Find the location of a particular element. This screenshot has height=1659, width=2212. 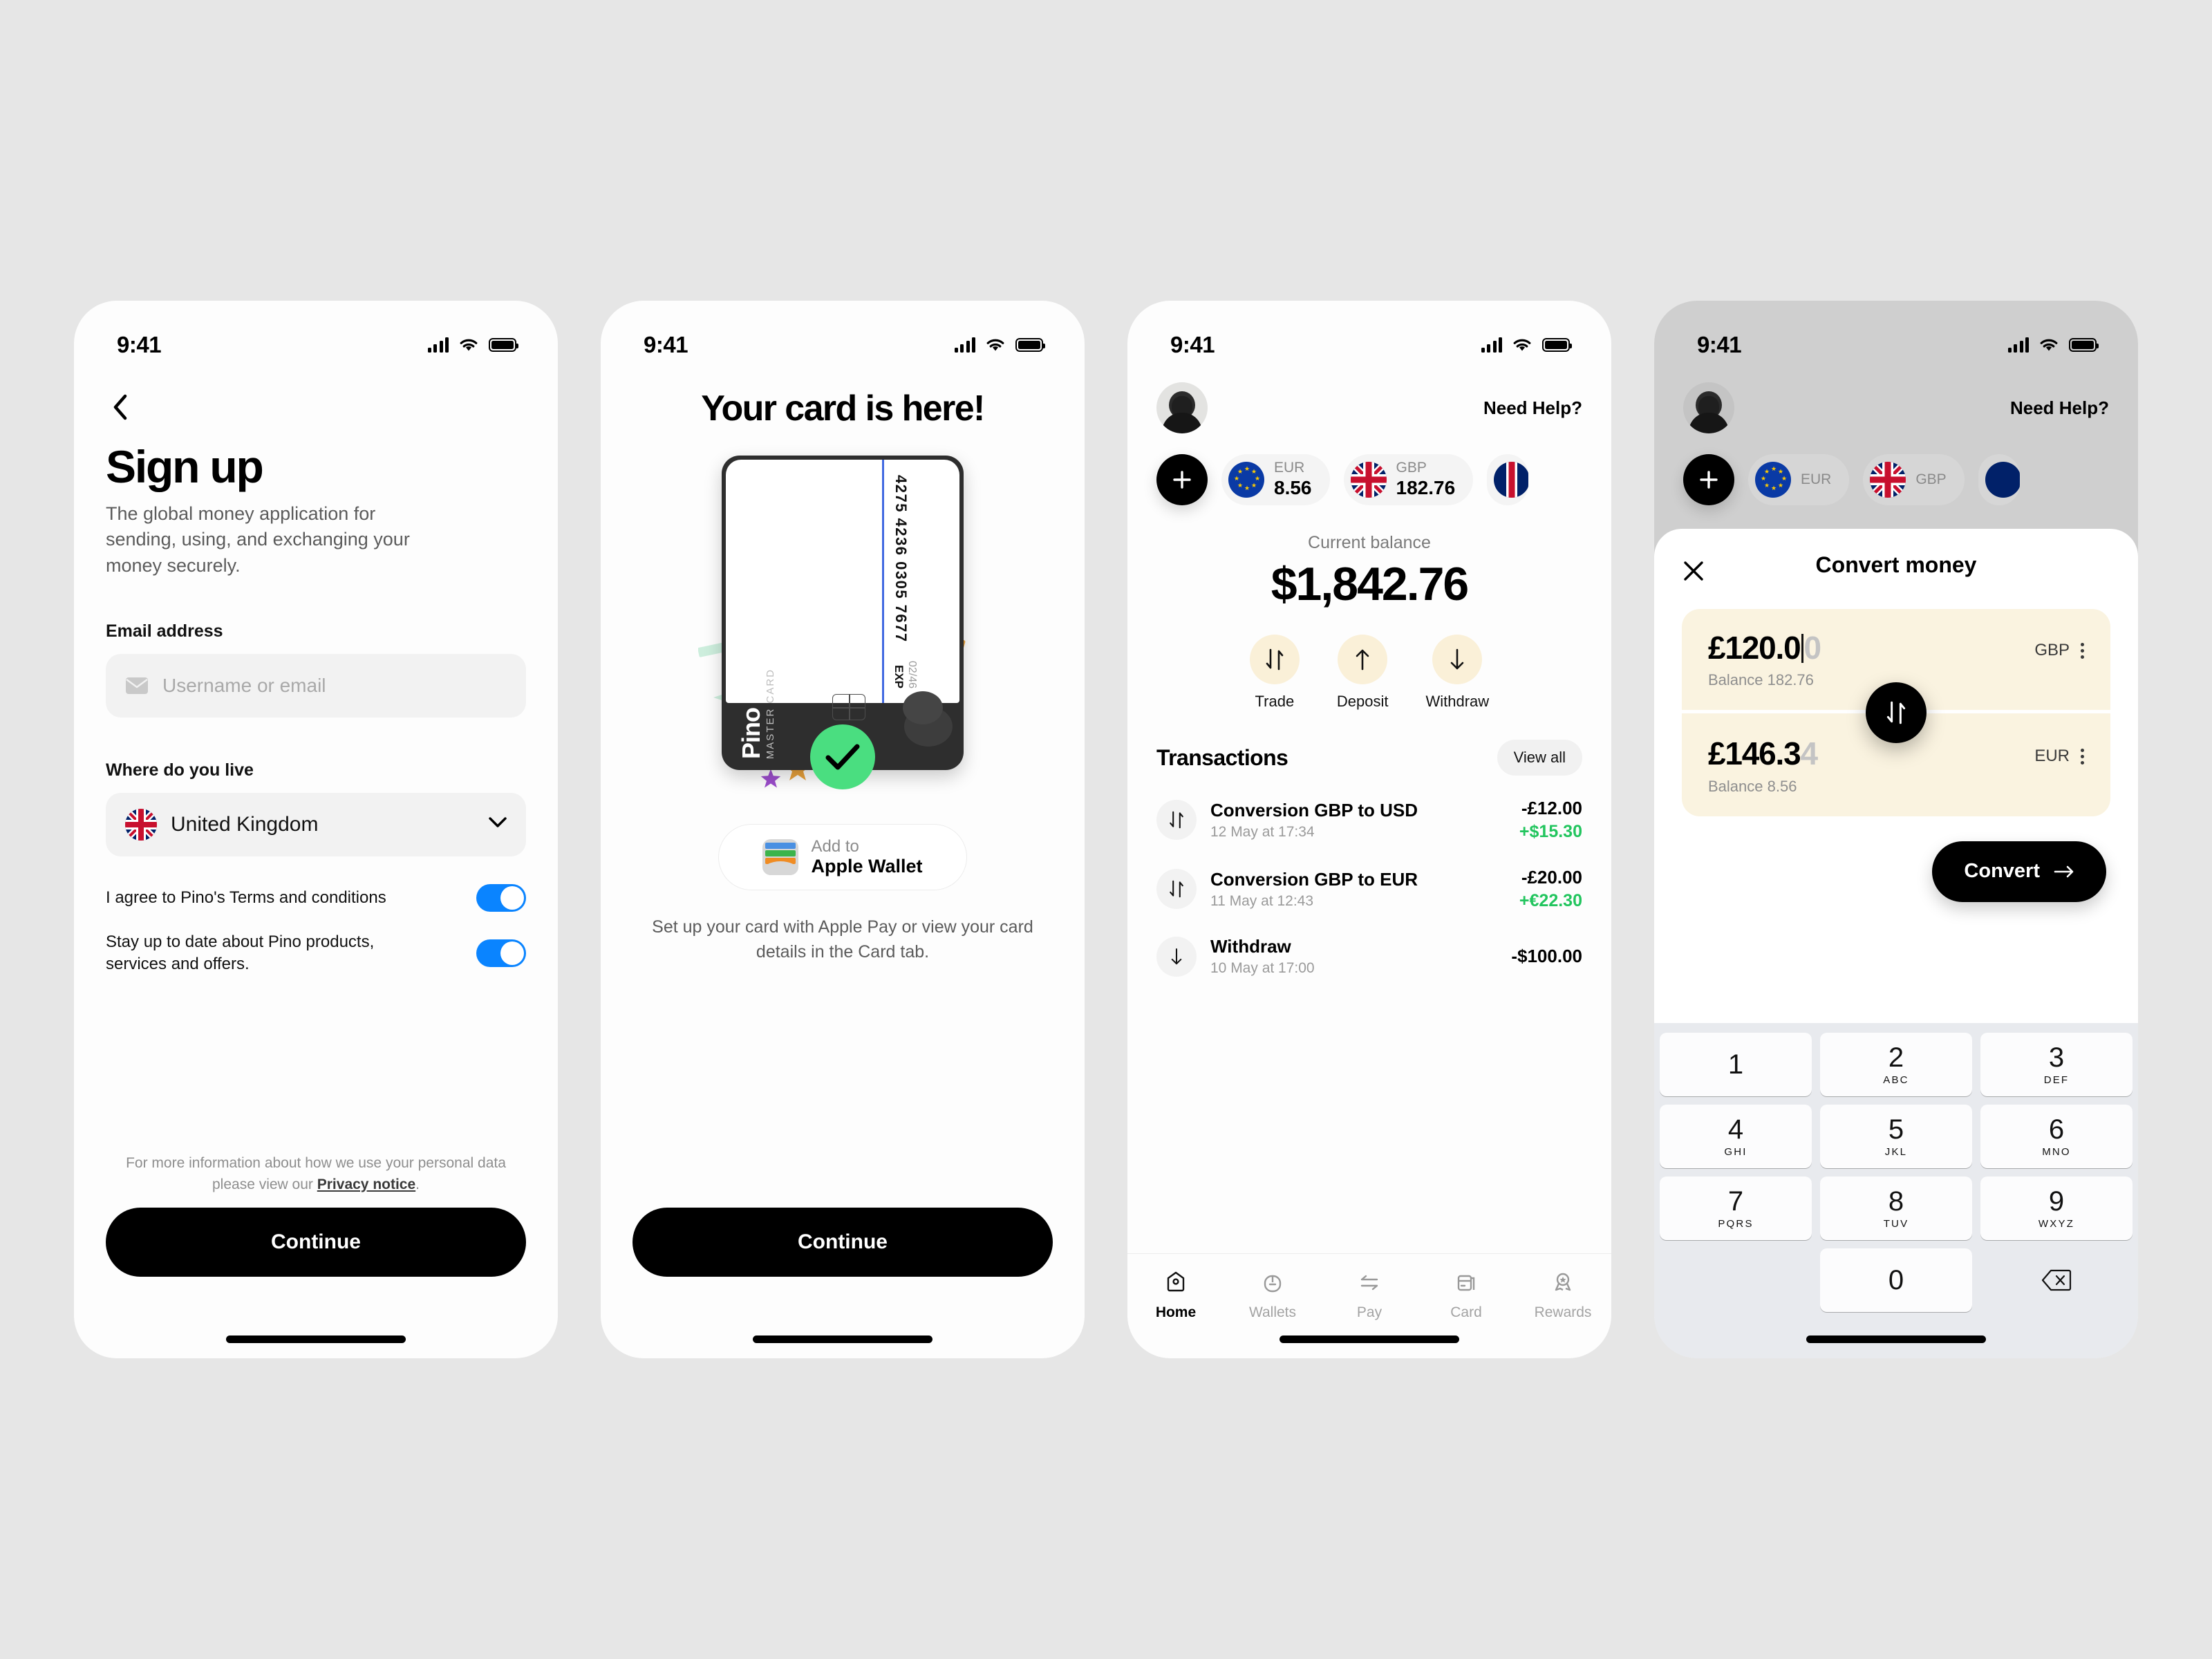

tab-wallets: Wallets is located at coordinates (1272, 1295).